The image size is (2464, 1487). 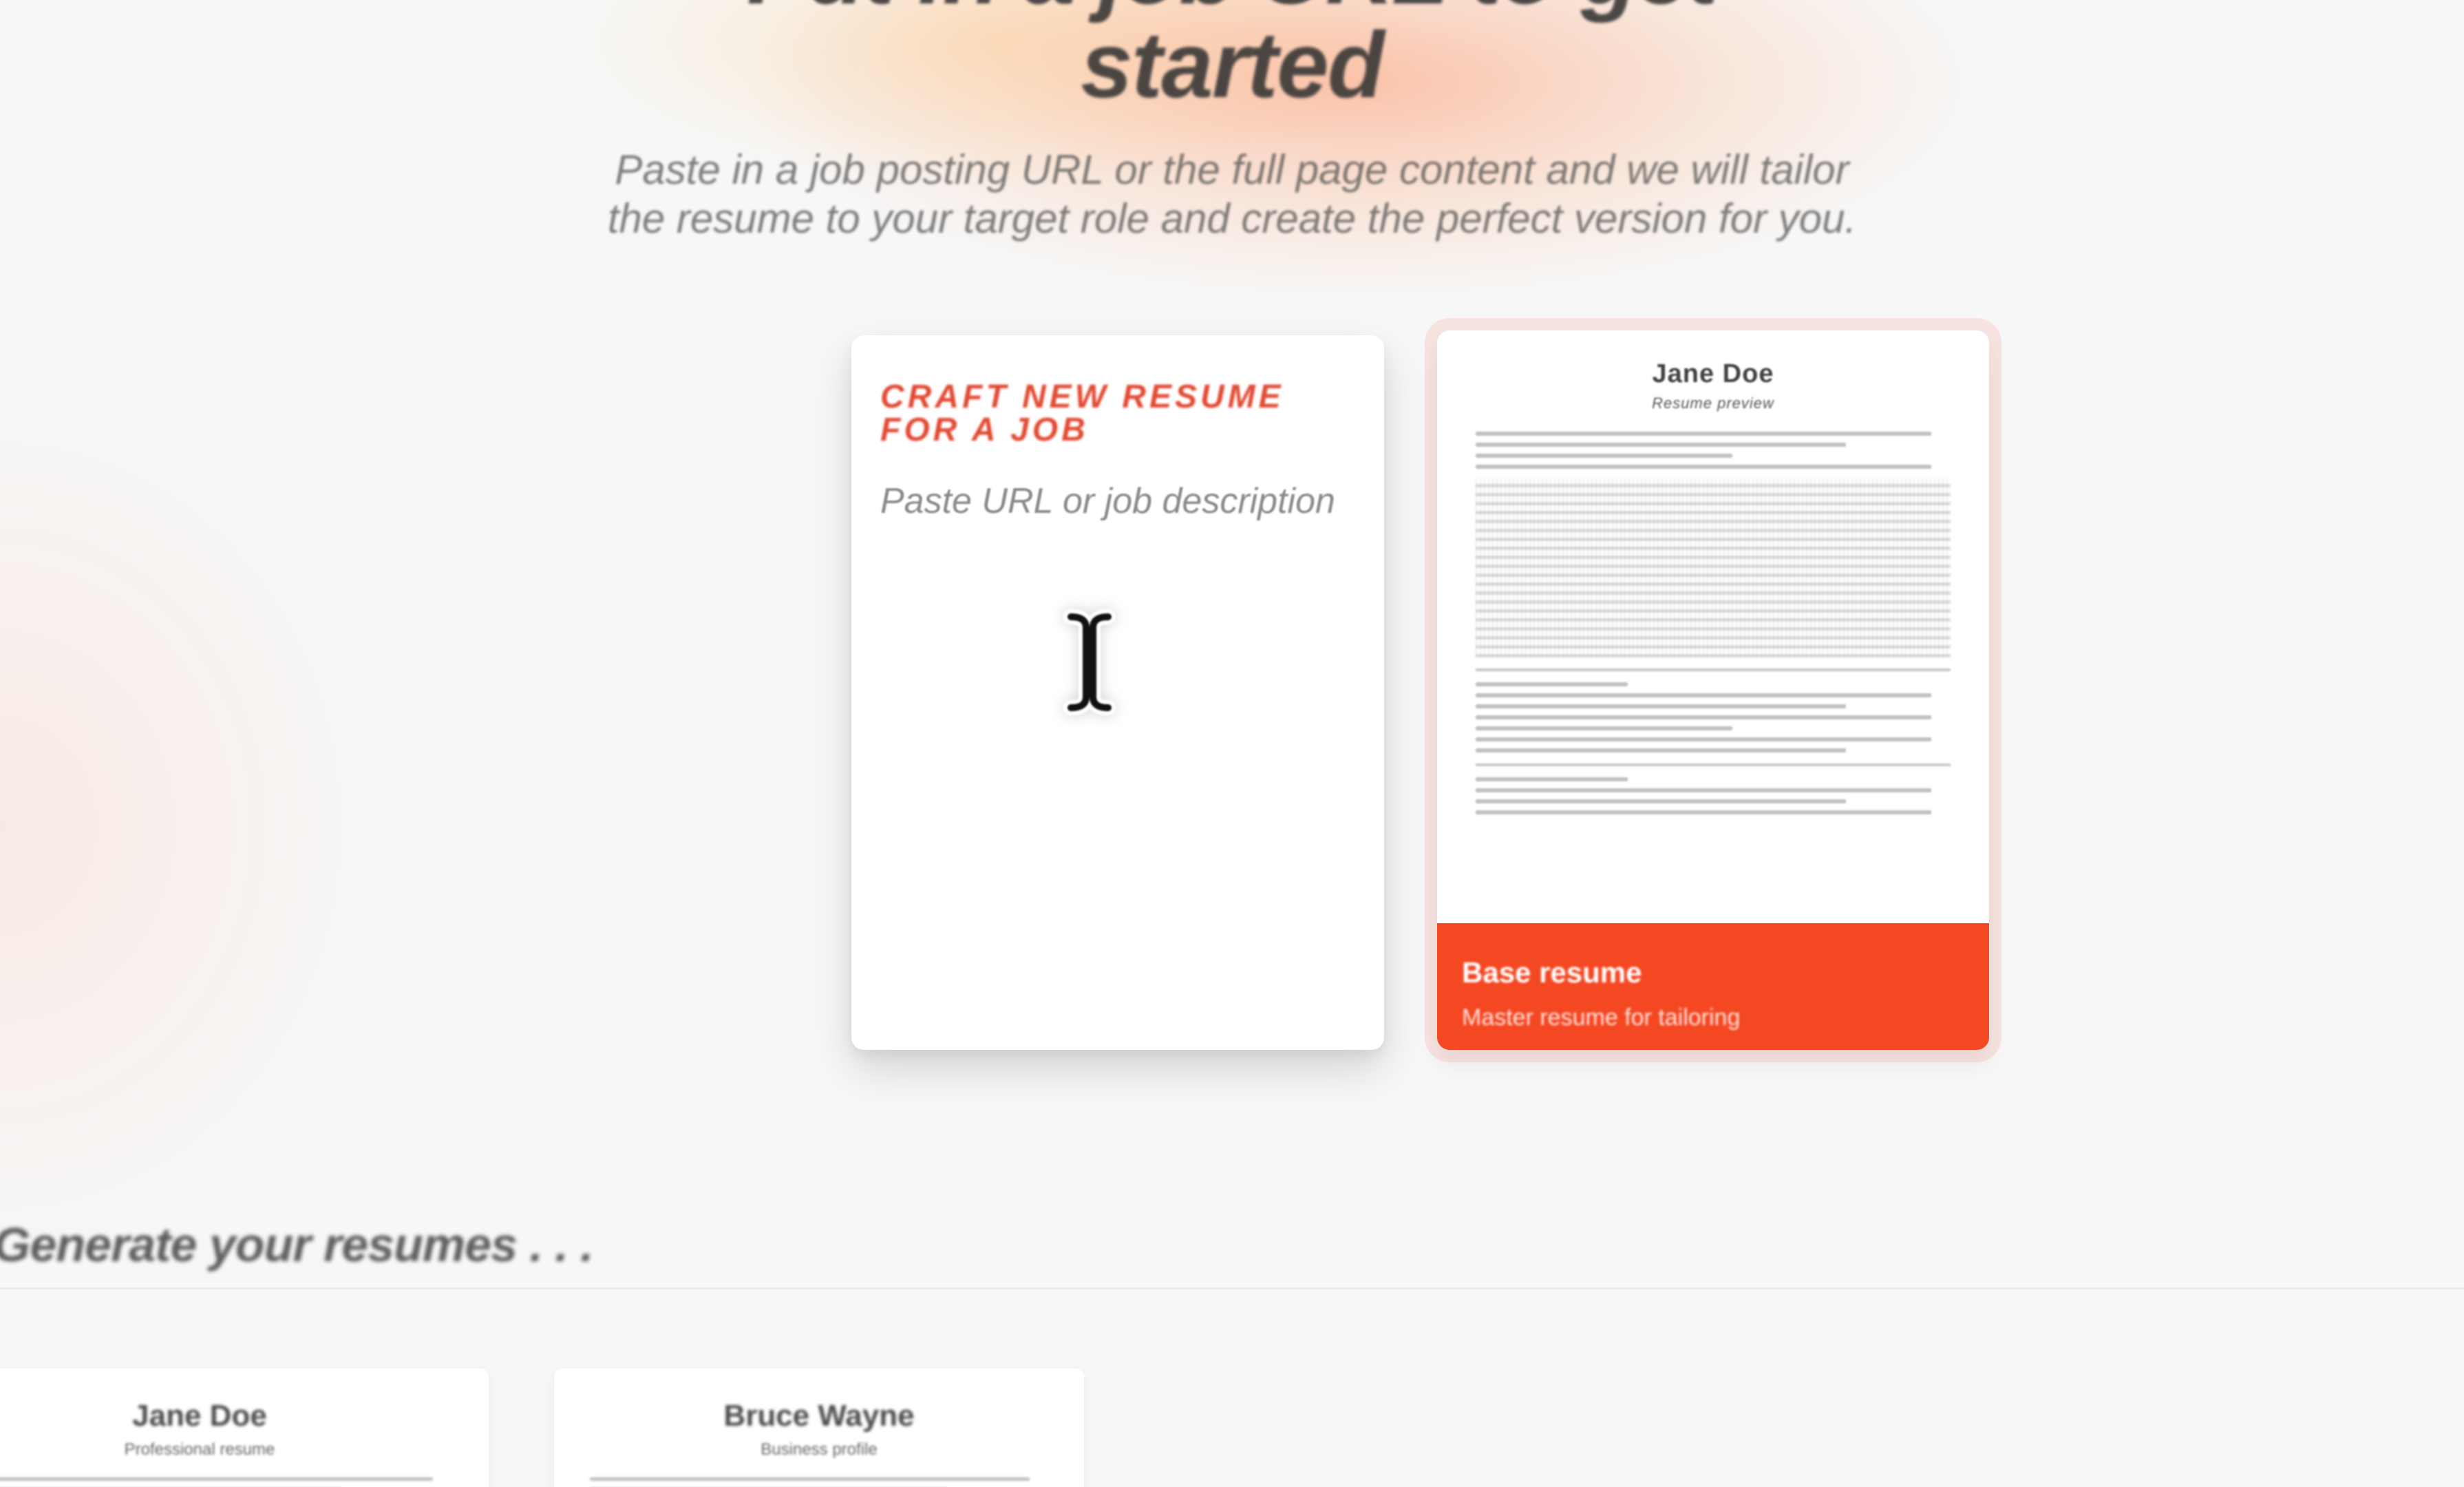 I want to click on resume-preview-name: Jane Doe, so click(x=1713, y=373).